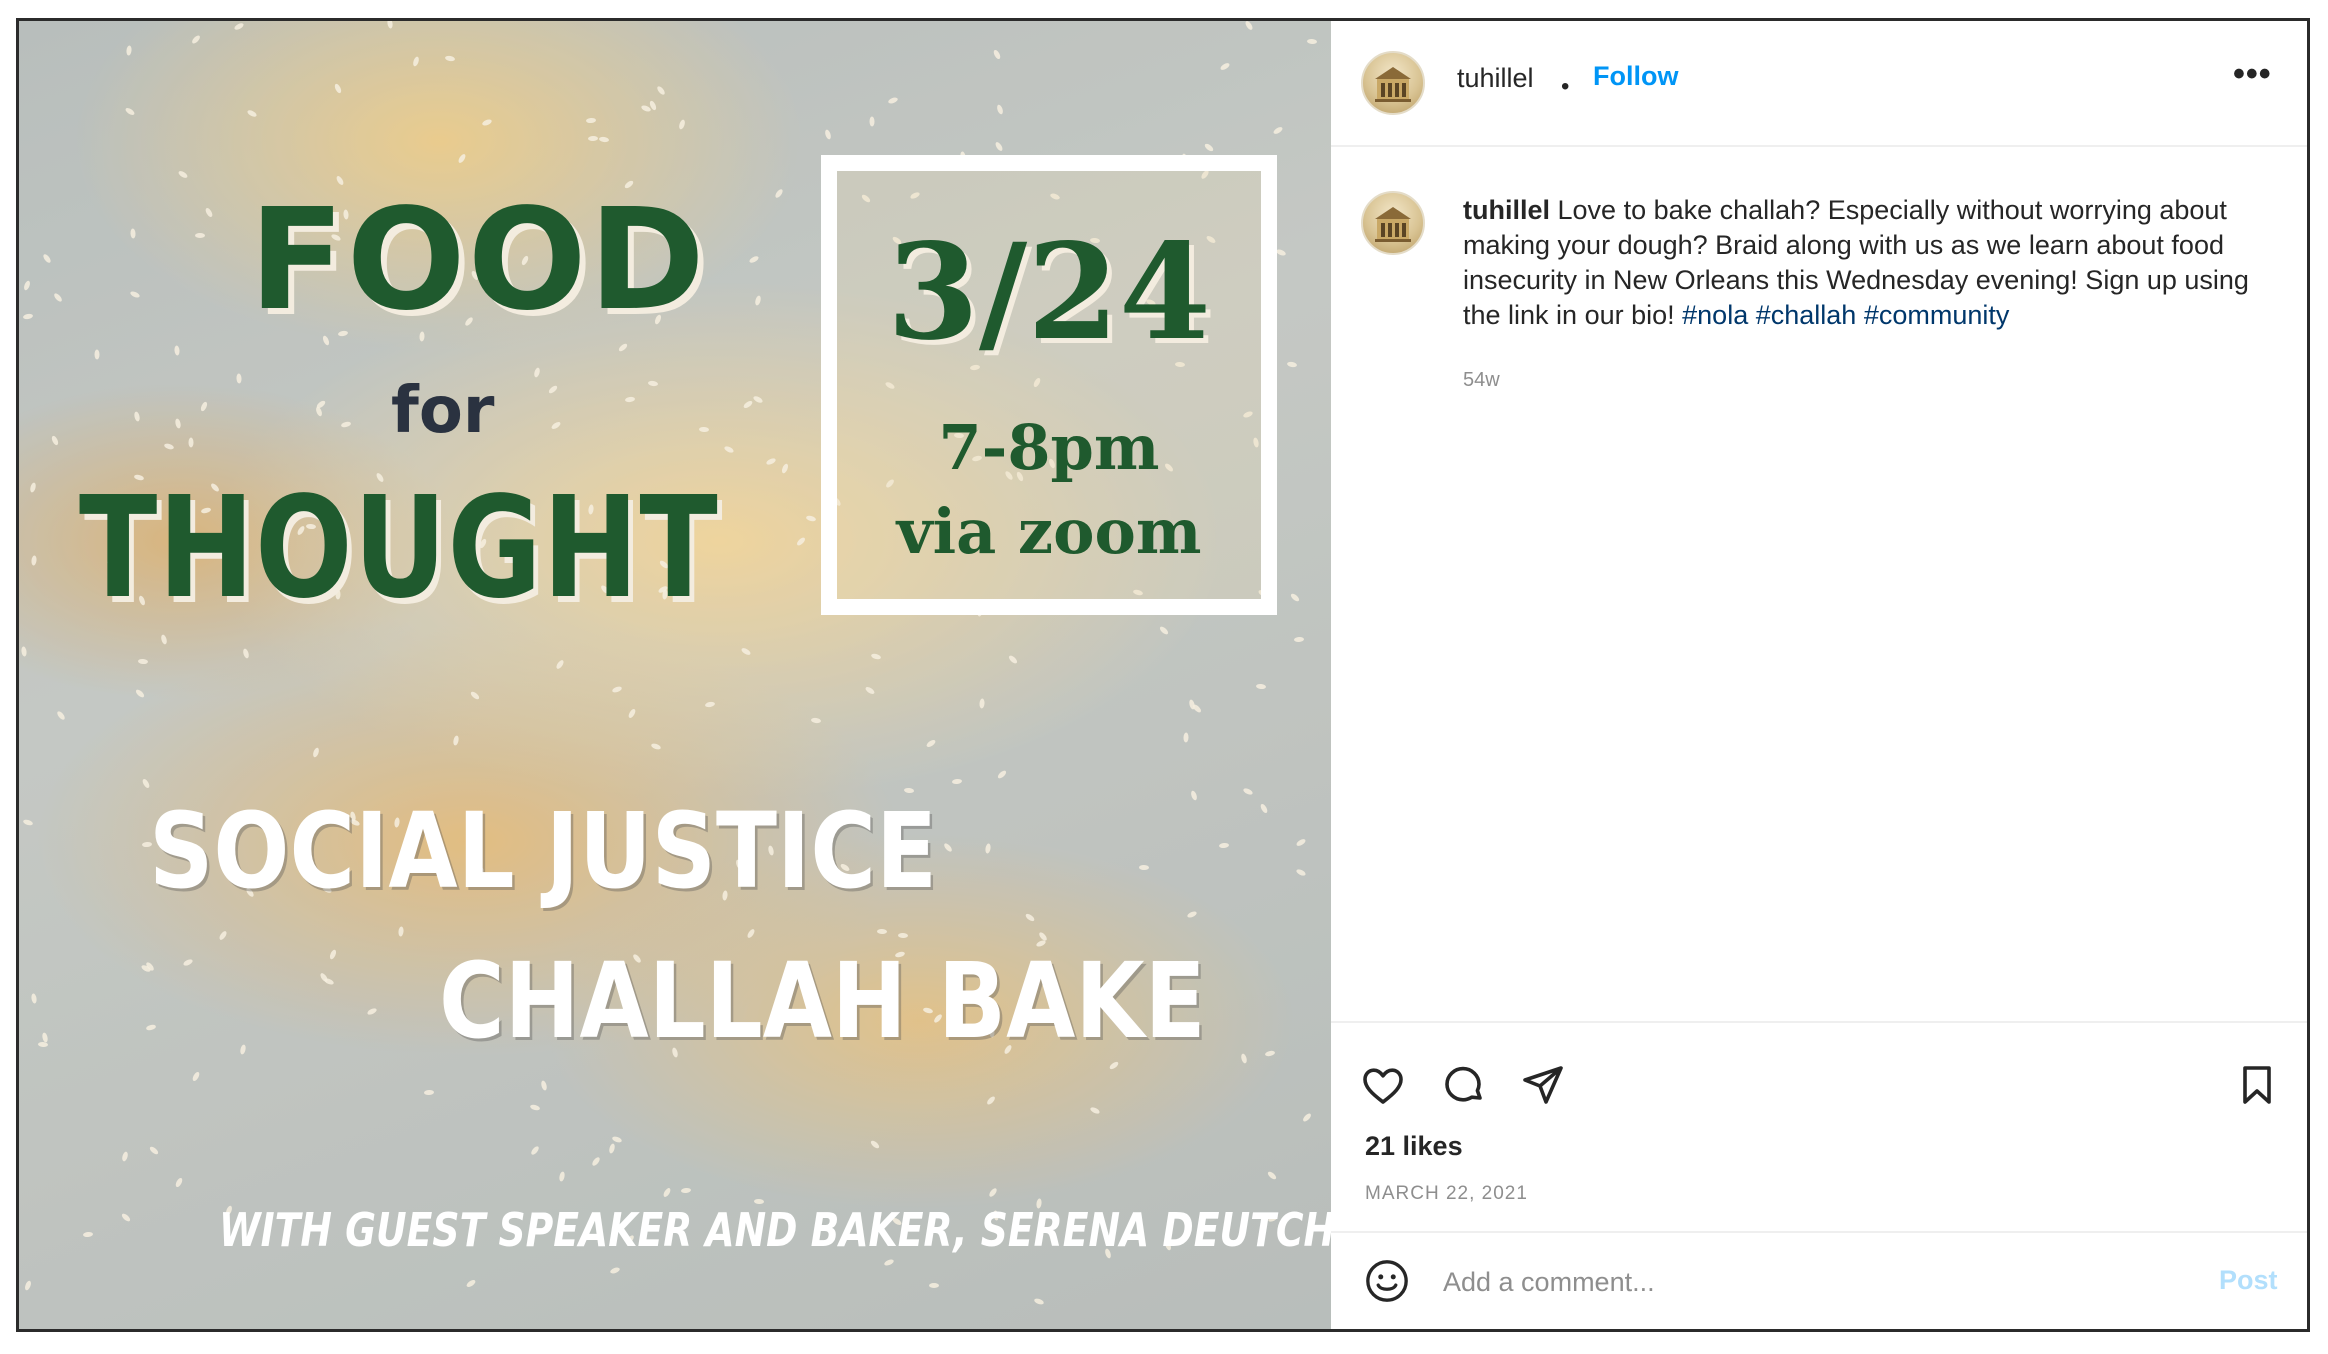 This screenshot has height=1354, width=2328. What do you see at coordinates (822, 1001) in the screenshot?
I see `event-title-line2: CHALLAH BAKE` at bounding box center [822, 1001].